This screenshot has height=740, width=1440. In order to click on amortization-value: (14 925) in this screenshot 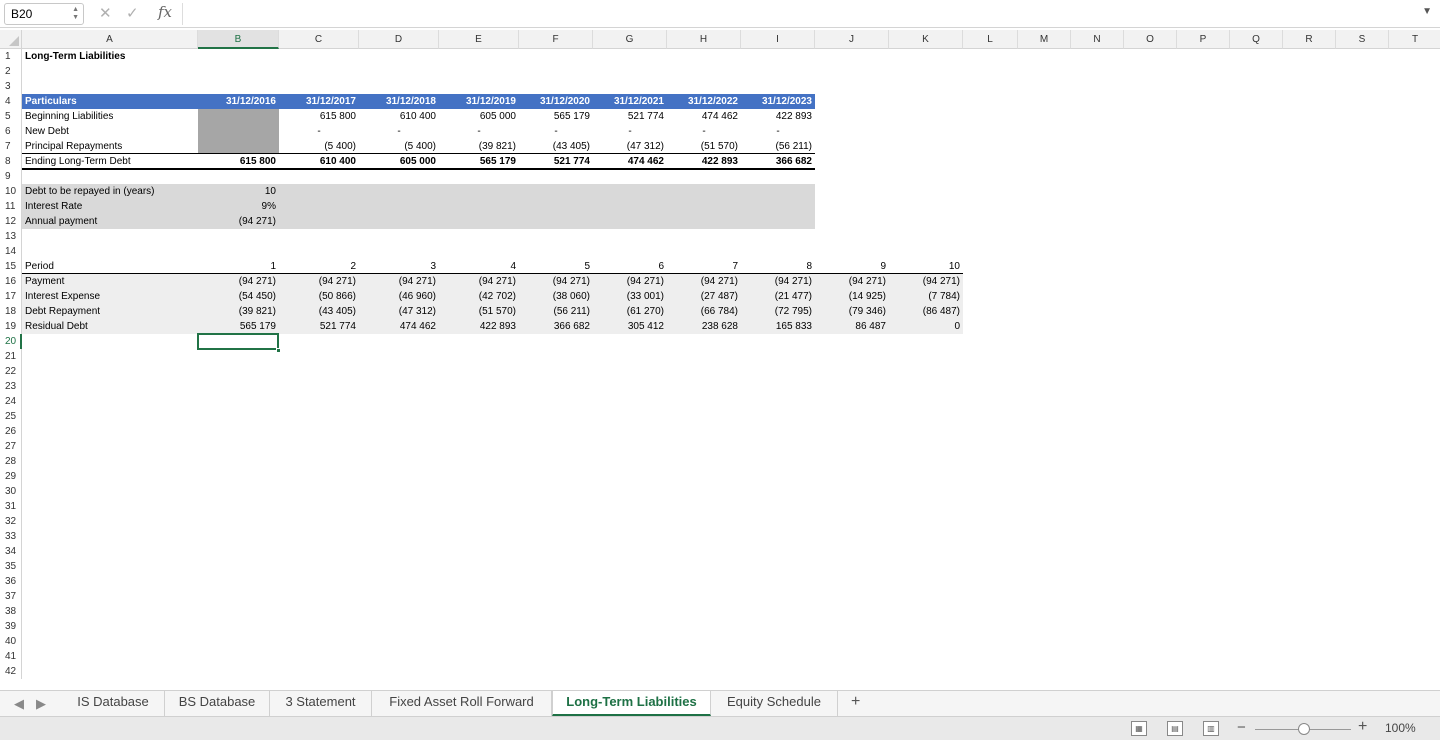, I will do `click(852, 296)`.